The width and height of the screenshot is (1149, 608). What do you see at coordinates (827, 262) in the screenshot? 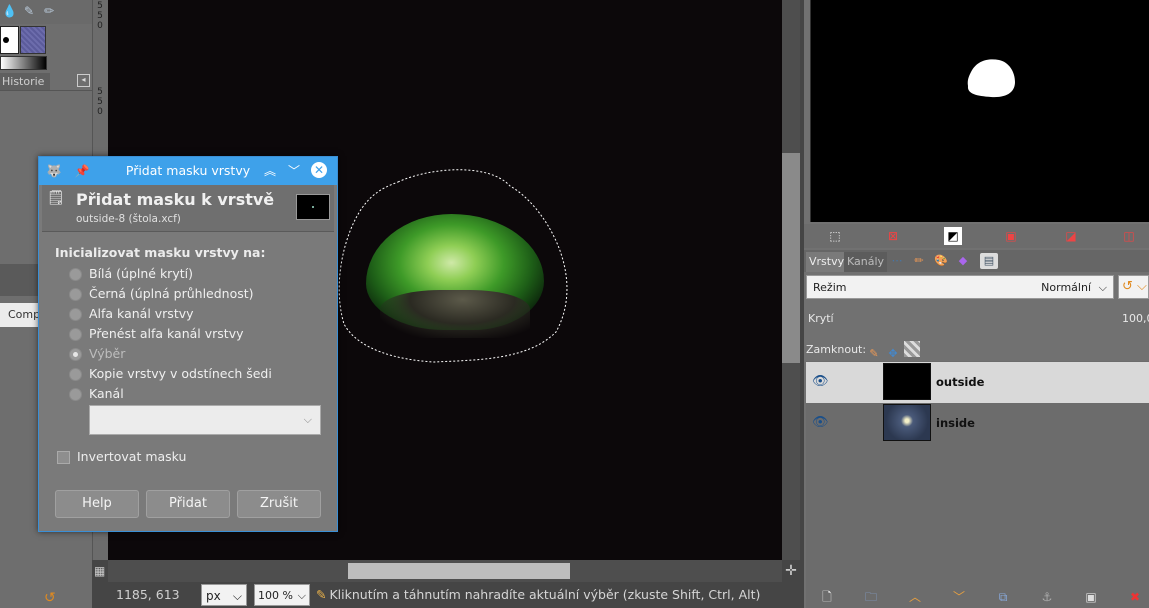
I see `tab-layers: Vrstvy` at bounding box center [827, 262].